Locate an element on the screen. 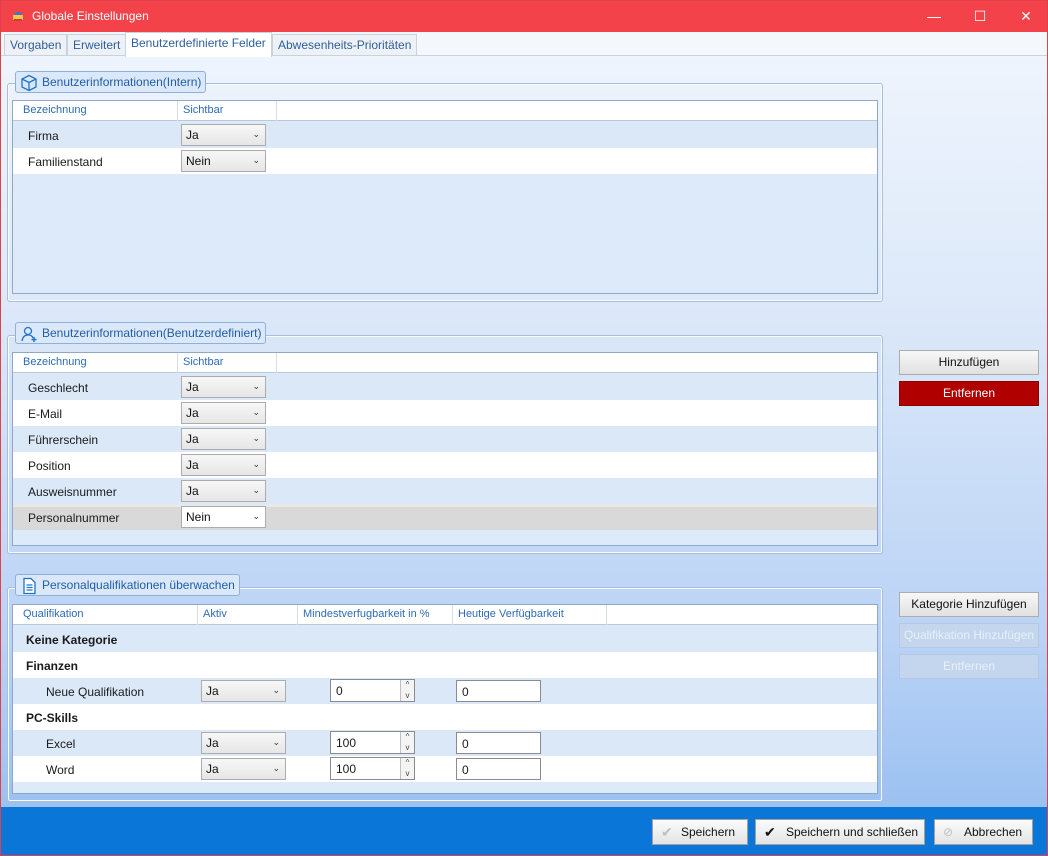 The image size is (1048, 856). tab-vorgaben: Vorgaben is located at coordinates (36, 45).